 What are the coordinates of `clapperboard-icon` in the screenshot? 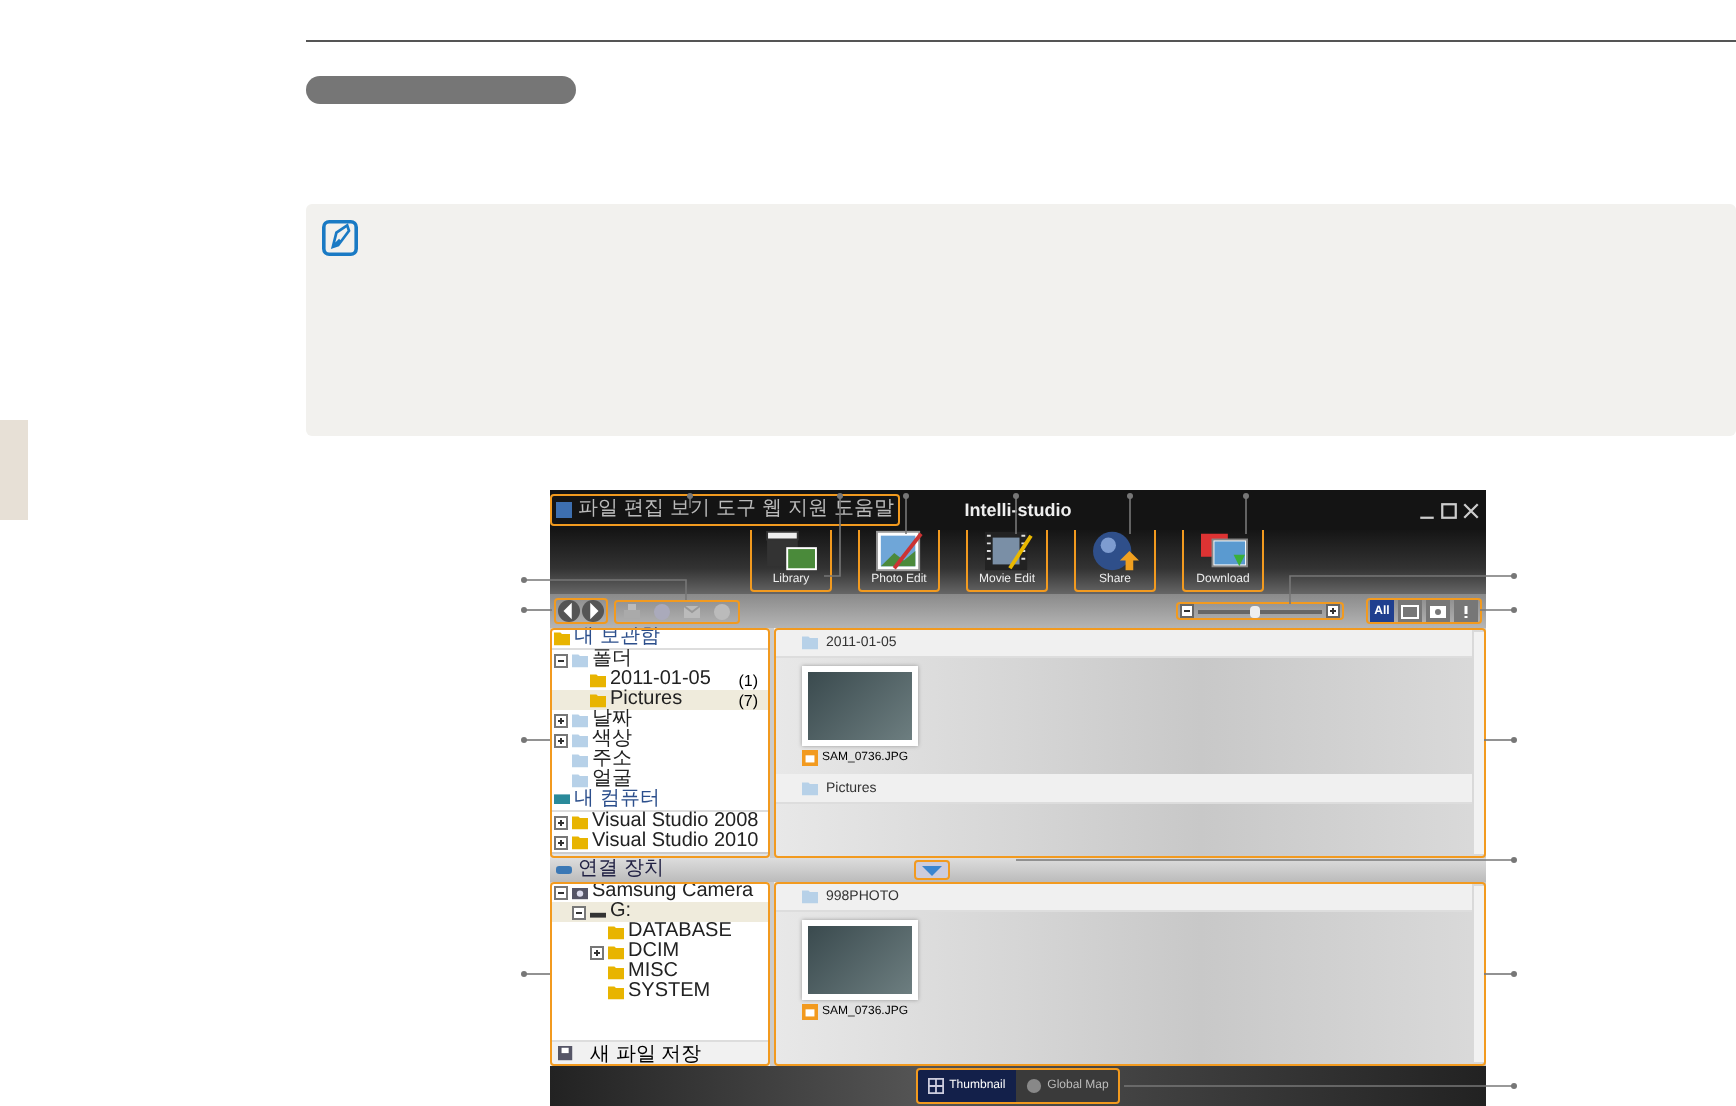 It's located at (791, 551).